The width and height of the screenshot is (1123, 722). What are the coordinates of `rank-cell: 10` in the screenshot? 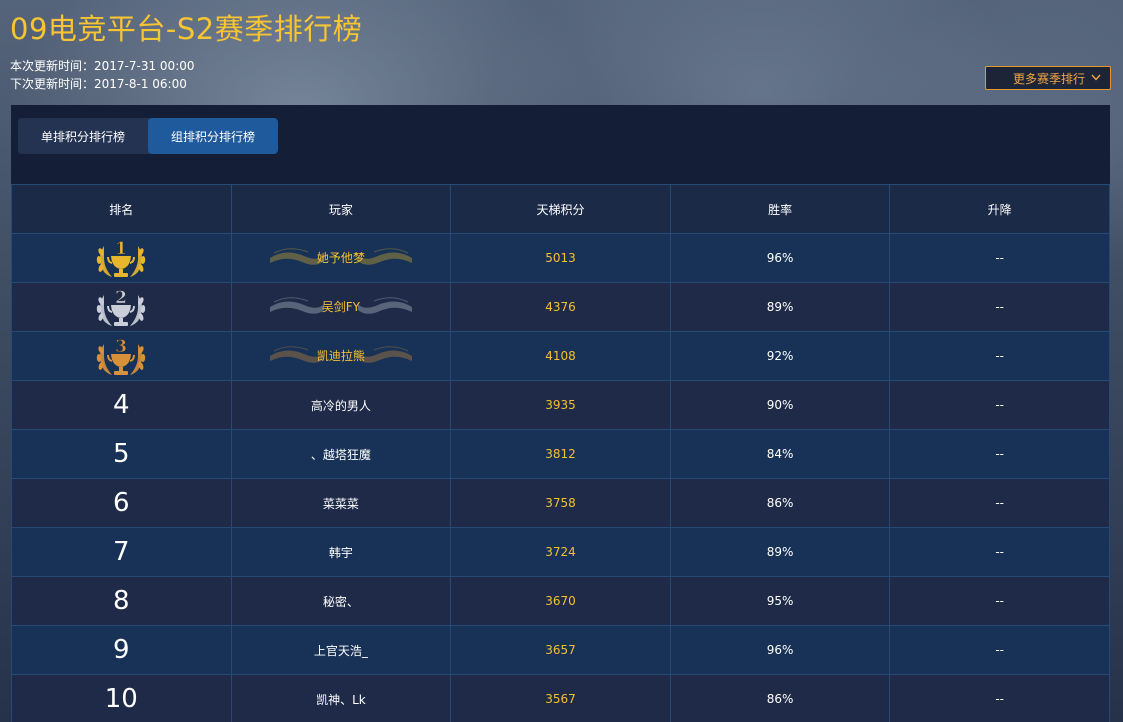 It's located at (121, 698).